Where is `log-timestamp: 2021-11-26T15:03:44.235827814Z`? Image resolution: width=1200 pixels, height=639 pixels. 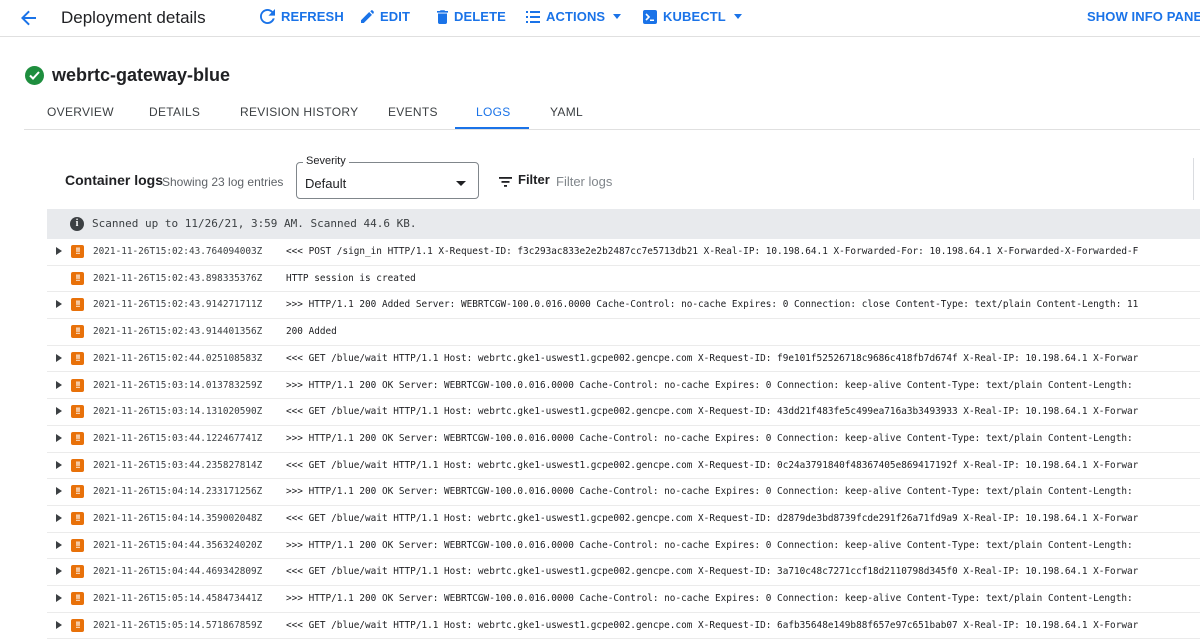
log-timestamp: 2021-11-26T15:03:44.235827814Z is located at coordinates (178, 465).